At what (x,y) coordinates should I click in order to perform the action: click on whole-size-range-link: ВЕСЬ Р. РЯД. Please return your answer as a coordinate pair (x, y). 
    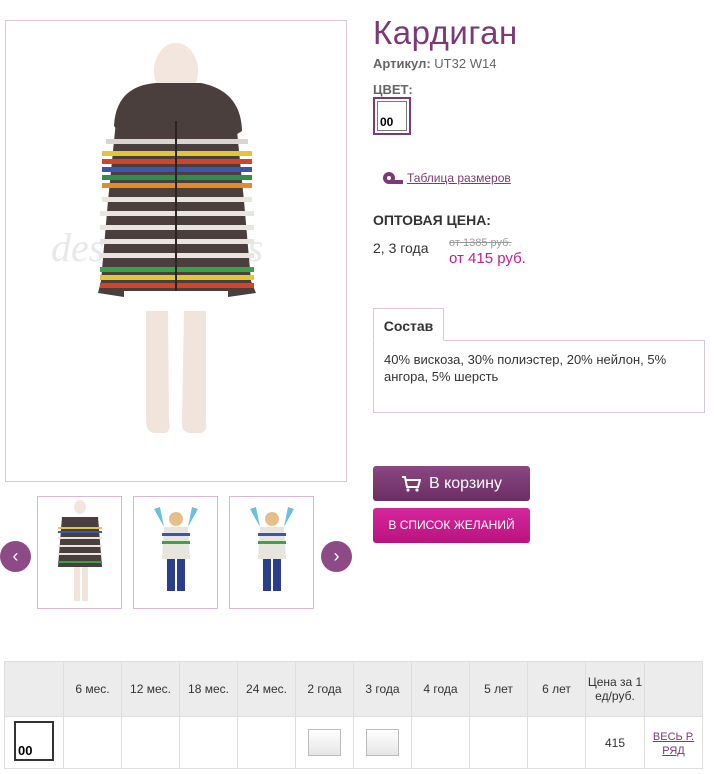
    Looking at the image, I should click on (673, 744).